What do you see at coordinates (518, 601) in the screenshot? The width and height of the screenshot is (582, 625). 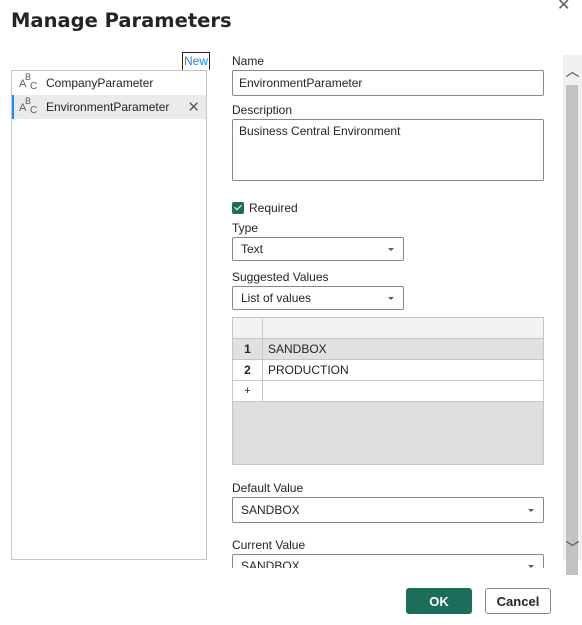 I see `cancel-button: Cancel` at bounding box center [518, 601].